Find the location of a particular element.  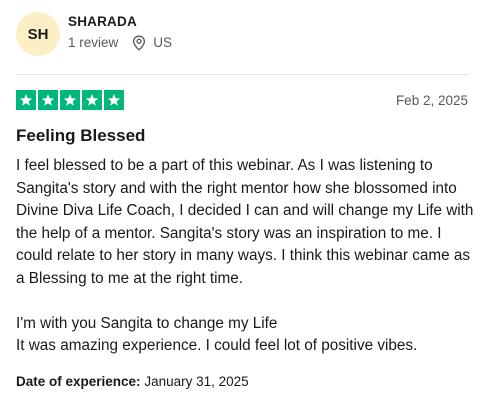

avatar: SH is located at coordinates (38, 34).